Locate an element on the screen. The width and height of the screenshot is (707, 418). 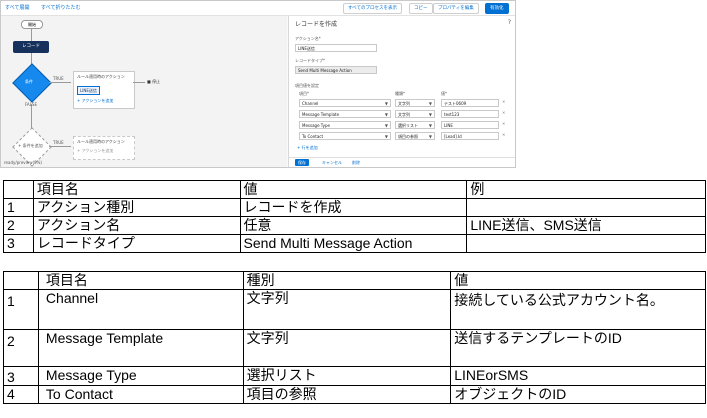
value-cell: レコードを作成 is located at coordinates (353, 207).